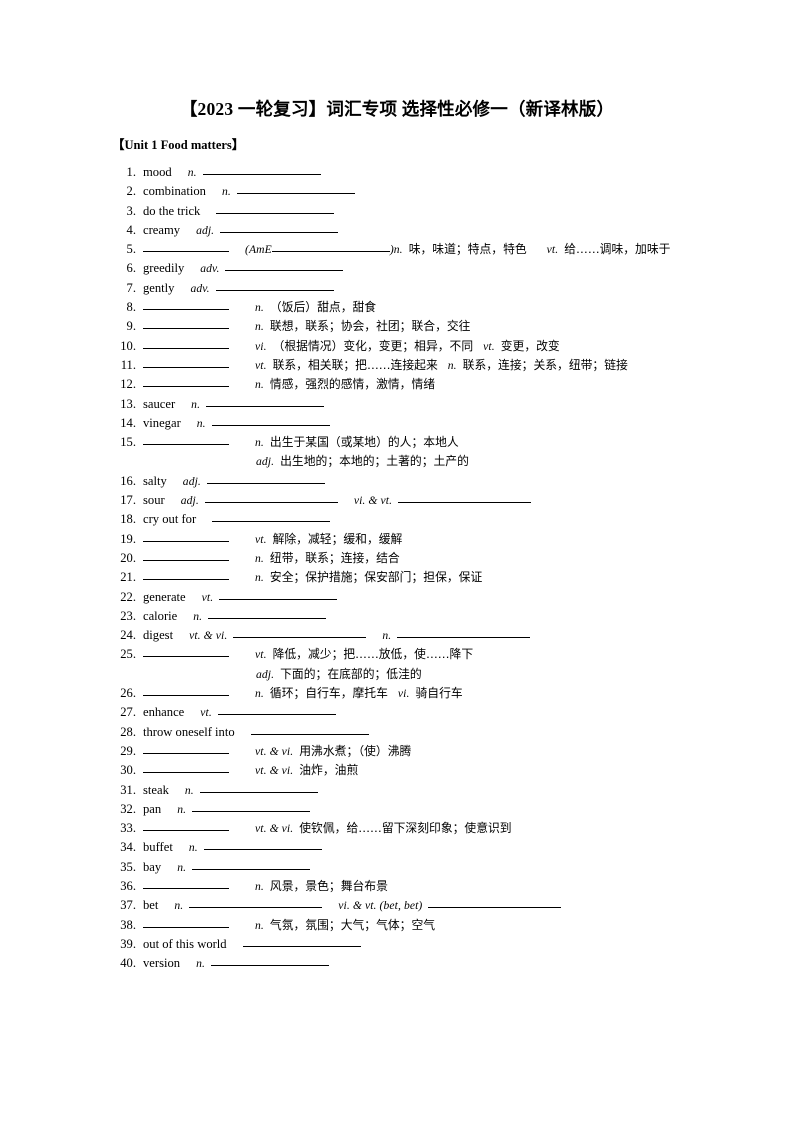  I want to click on entry-body: n. 安全；保护措施；保安部门；担保，保证, so click(312, 577).